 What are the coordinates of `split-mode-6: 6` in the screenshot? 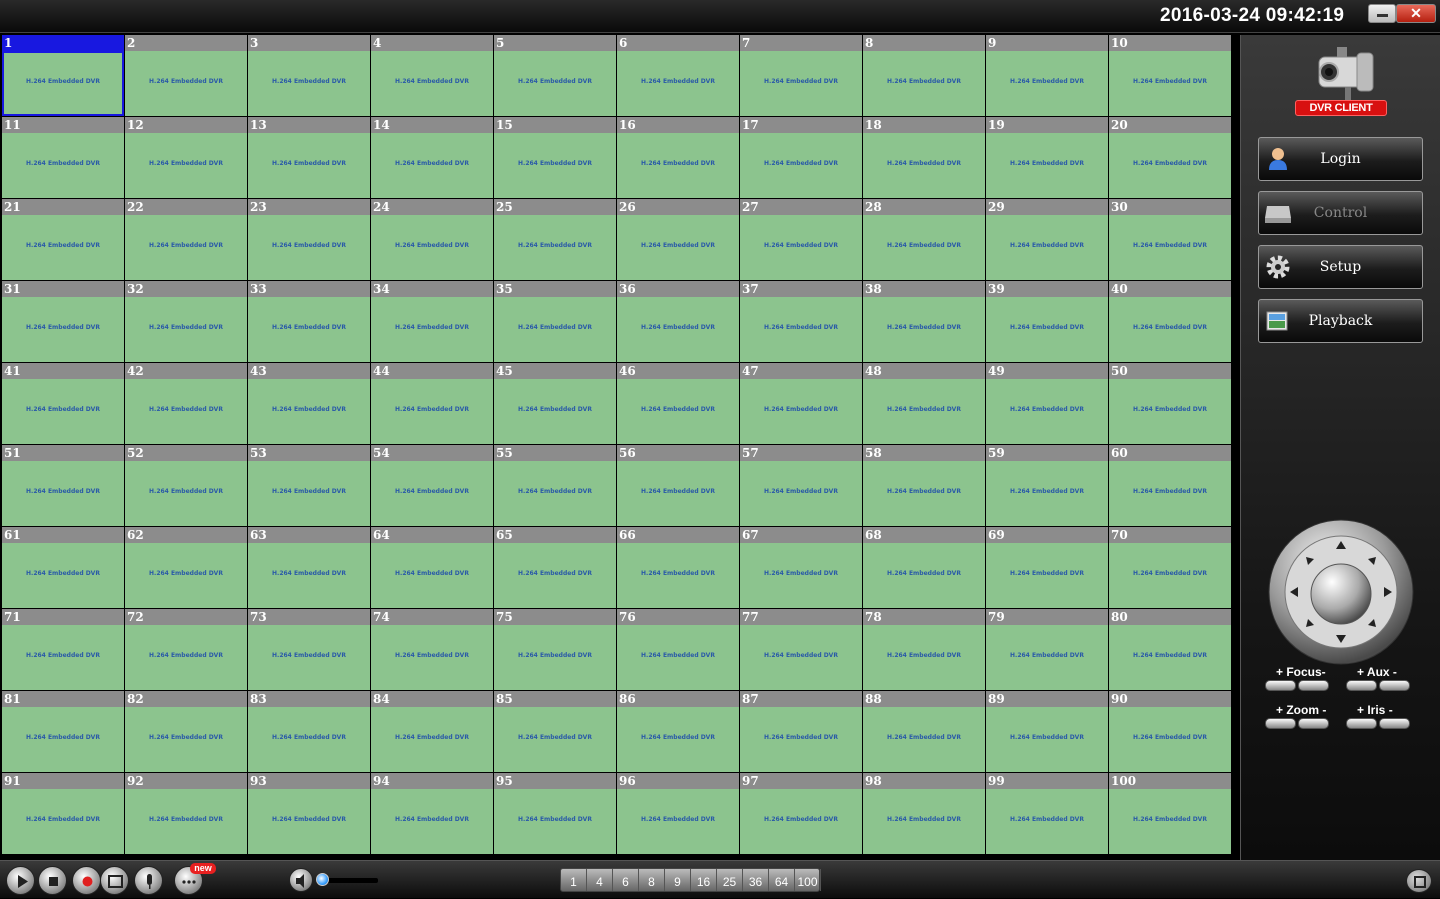 It's located at (626, 880).